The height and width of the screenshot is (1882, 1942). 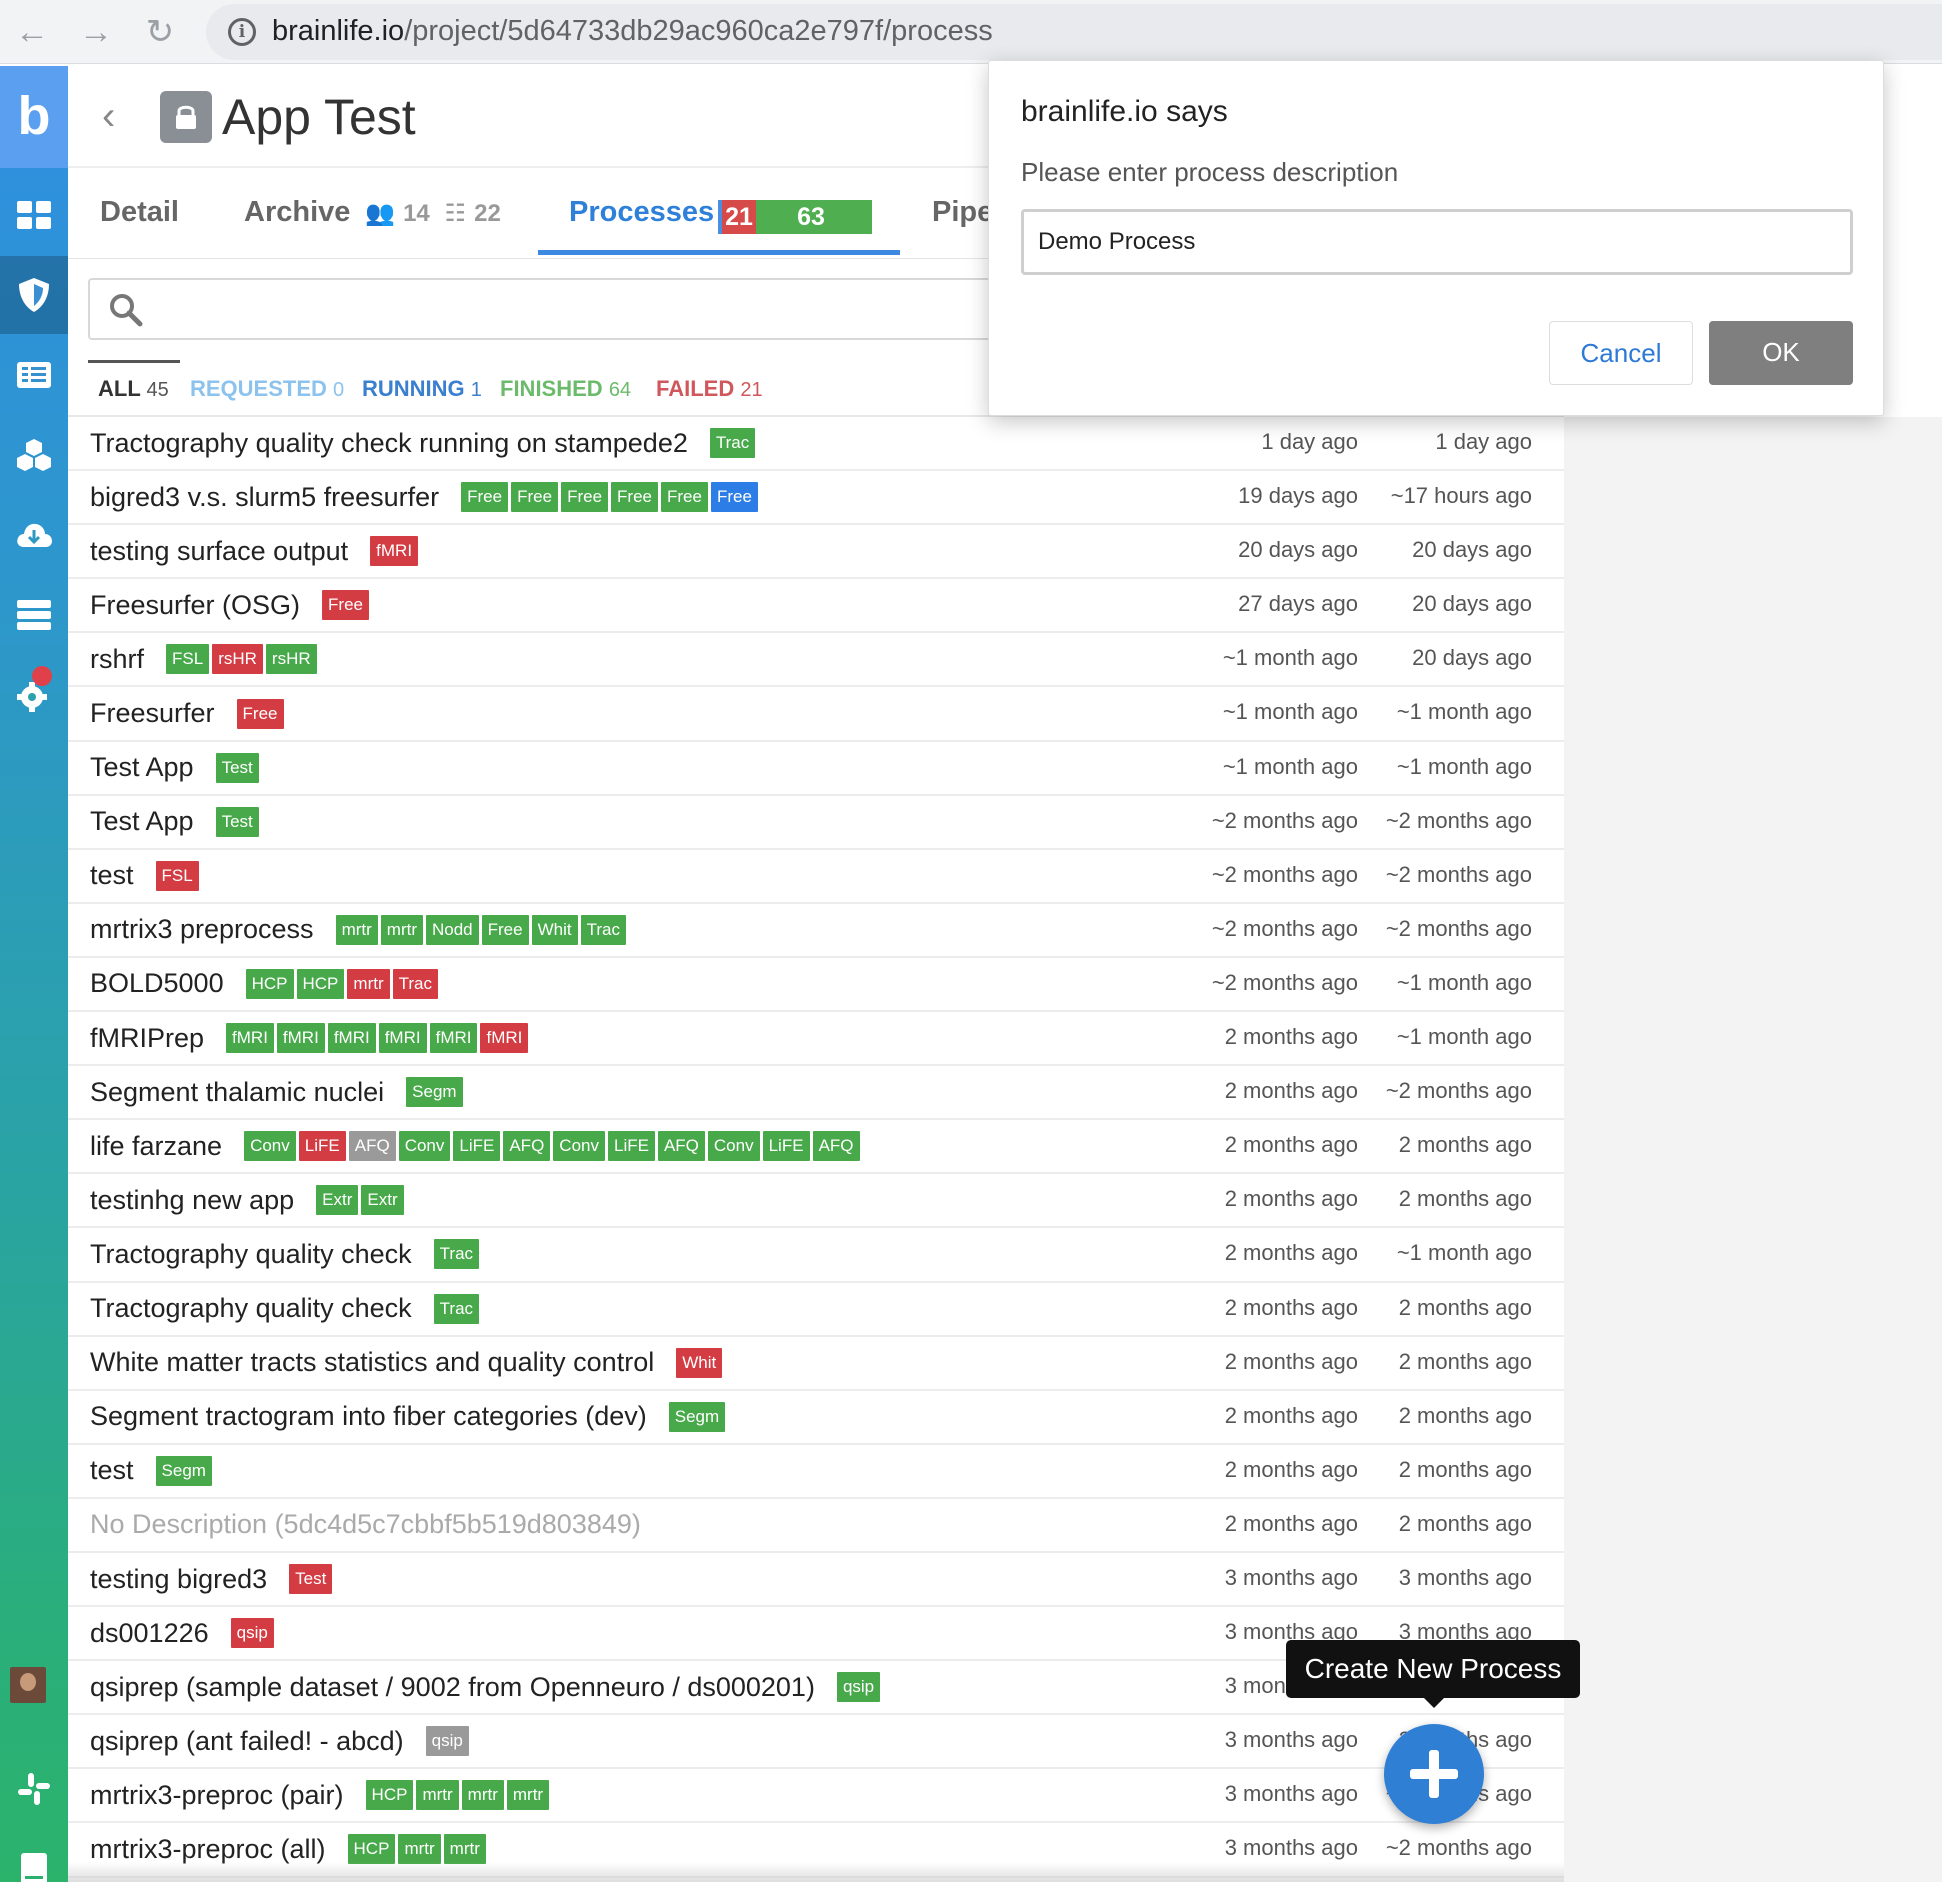 What do you see at coordinates (709, 389) in the screenshot?
I see `filter-failed: FAILED 21` at bounding box center [709, 389].